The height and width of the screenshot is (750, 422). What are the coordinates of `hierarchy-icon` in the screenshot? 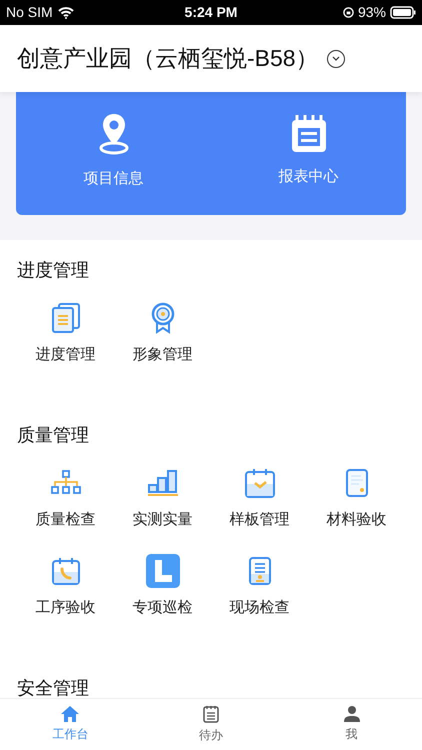 It's located at (65, 483).